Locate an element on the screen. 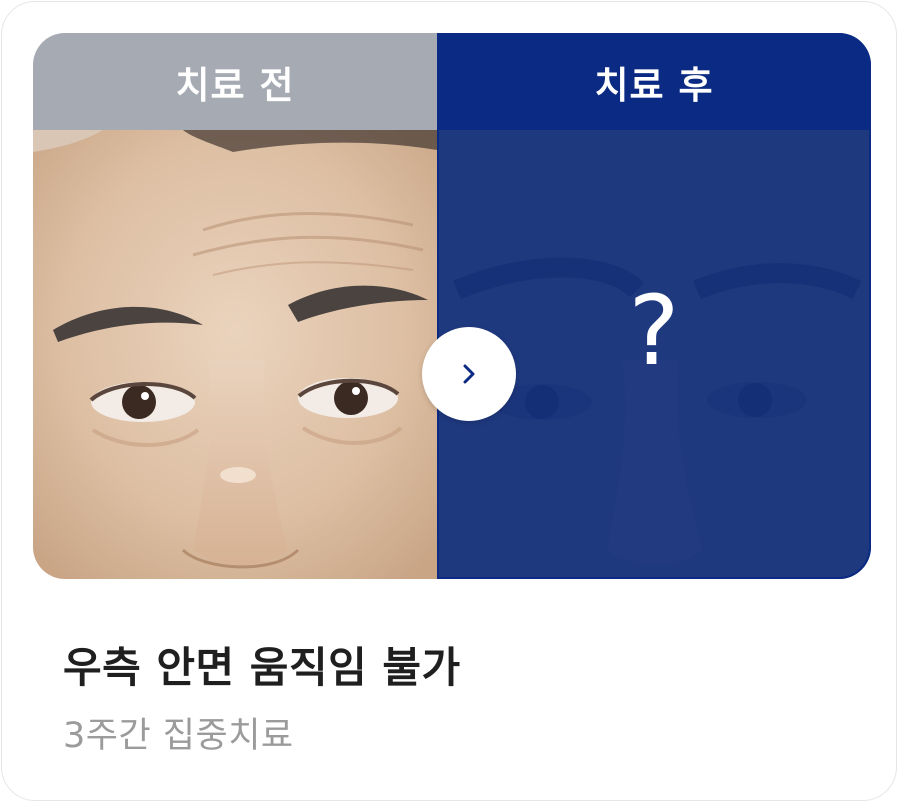 The height and width of the screenshot is (804, 900). next-button is located at coordinates (469, 374).